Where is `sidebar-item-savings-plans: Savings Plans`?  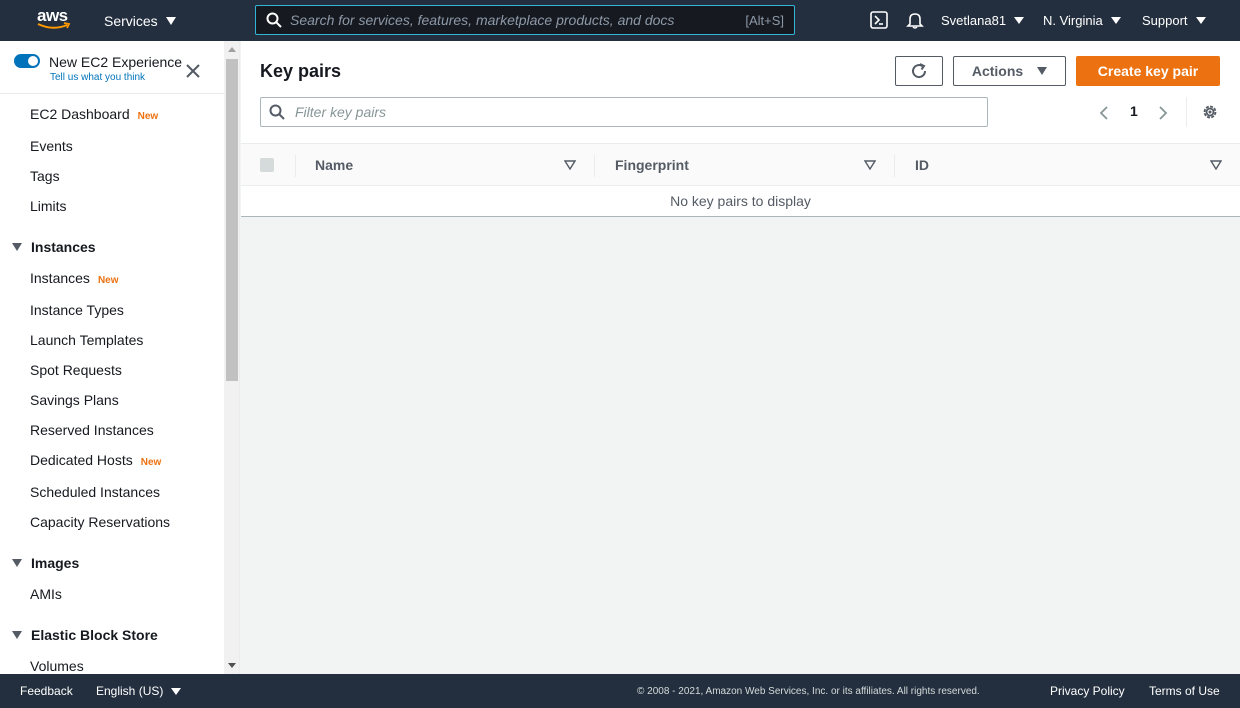 sidebar-item-savings-plans: Savings Plans is located at coordinates (74, 400).